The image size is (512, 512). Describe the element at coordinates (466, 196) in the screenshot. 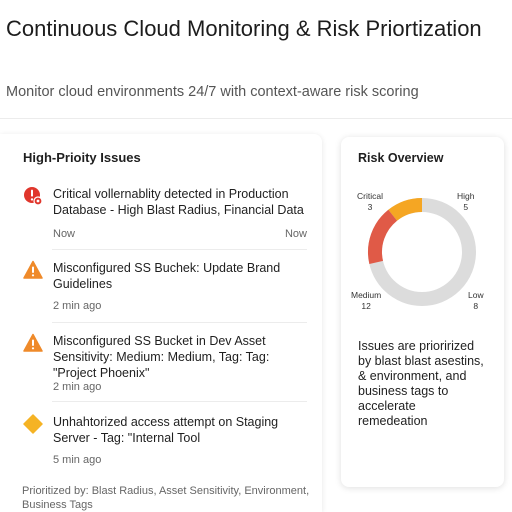

I see `legend-high-label: High` at that location.